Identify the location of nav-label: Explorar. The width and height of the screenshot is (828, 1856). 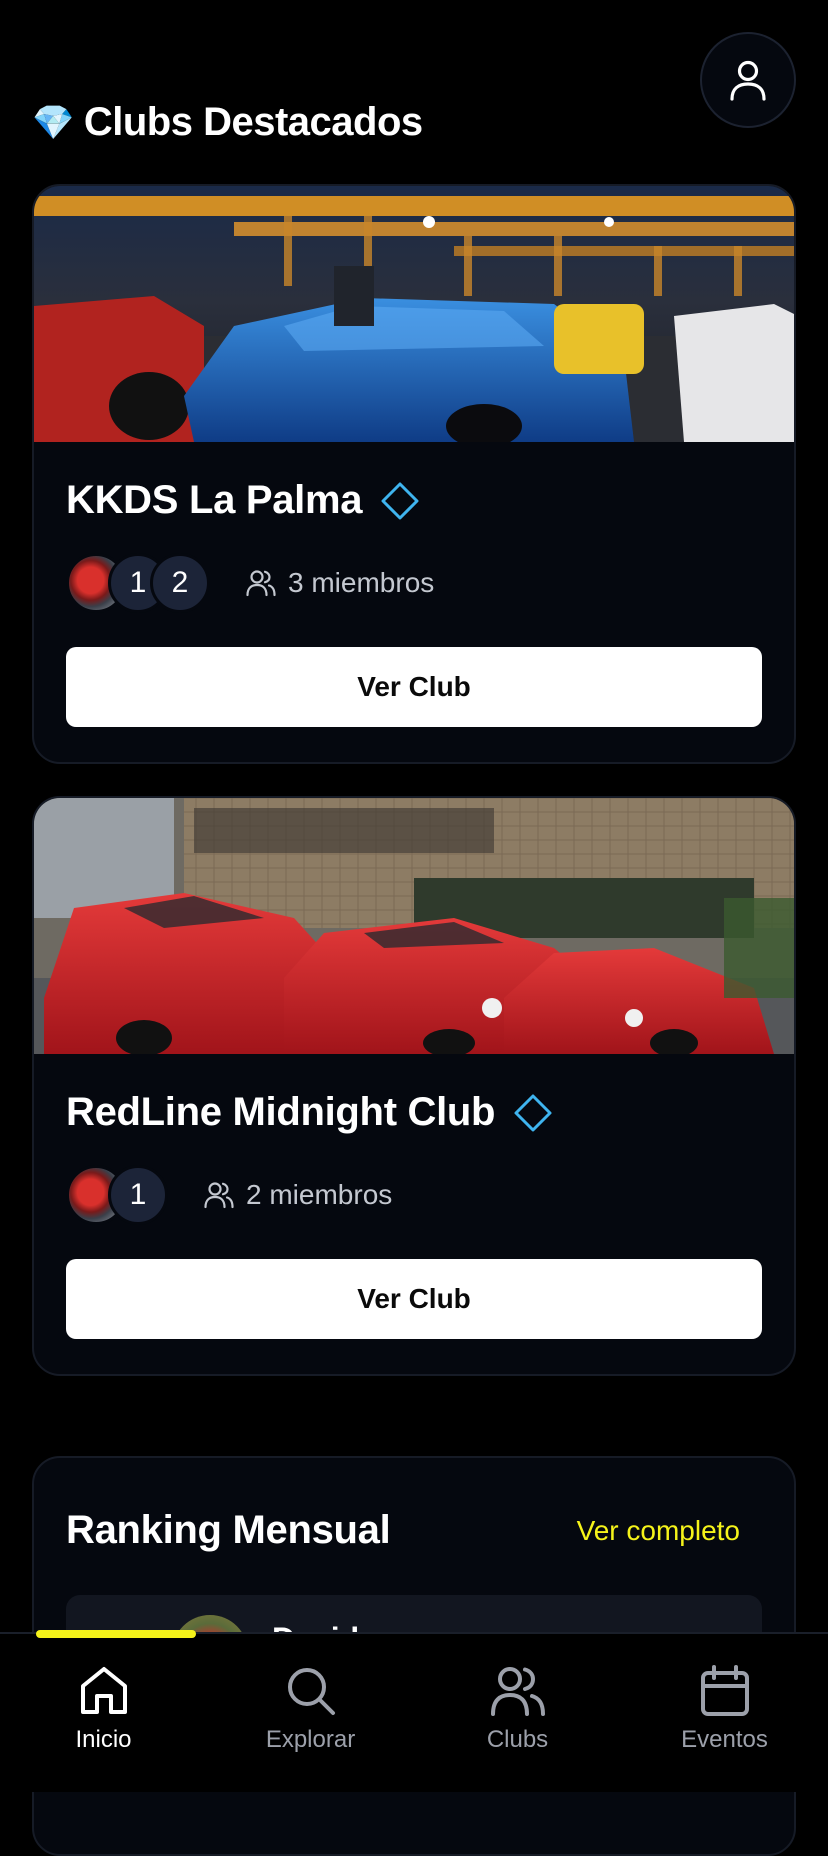
(310, 1739).